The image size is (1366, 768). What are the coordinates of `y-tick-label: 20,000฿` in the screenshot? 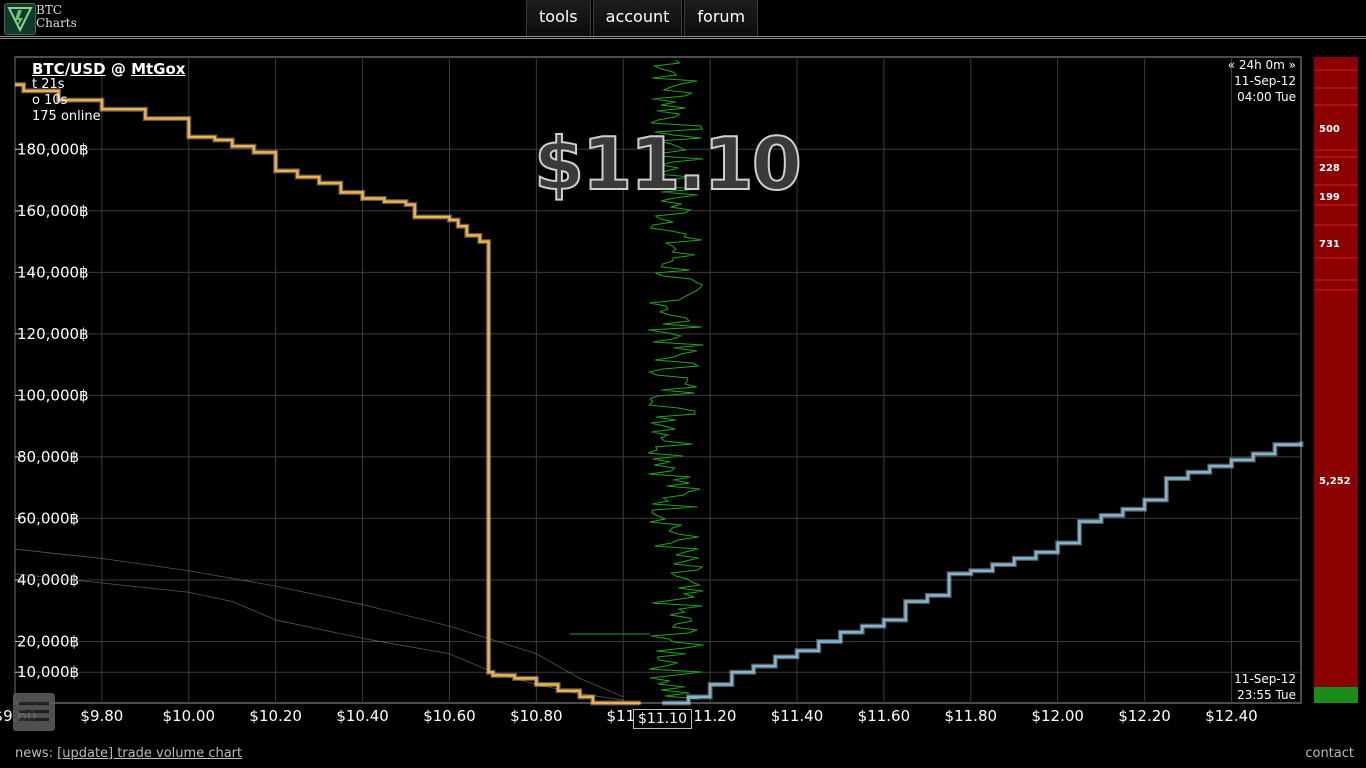 It's located at (48, 641).